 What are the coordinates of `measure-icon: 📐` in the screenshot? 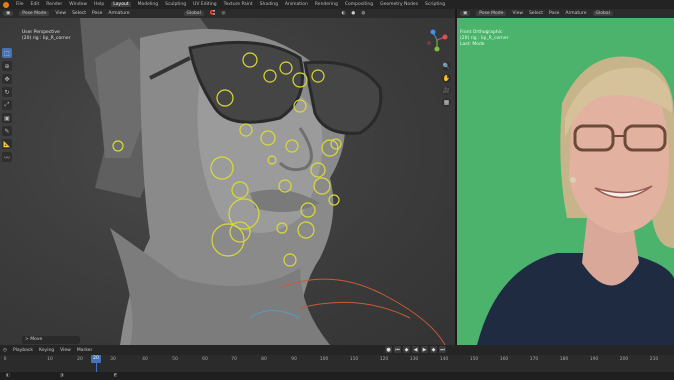 It's located at (7, 144).